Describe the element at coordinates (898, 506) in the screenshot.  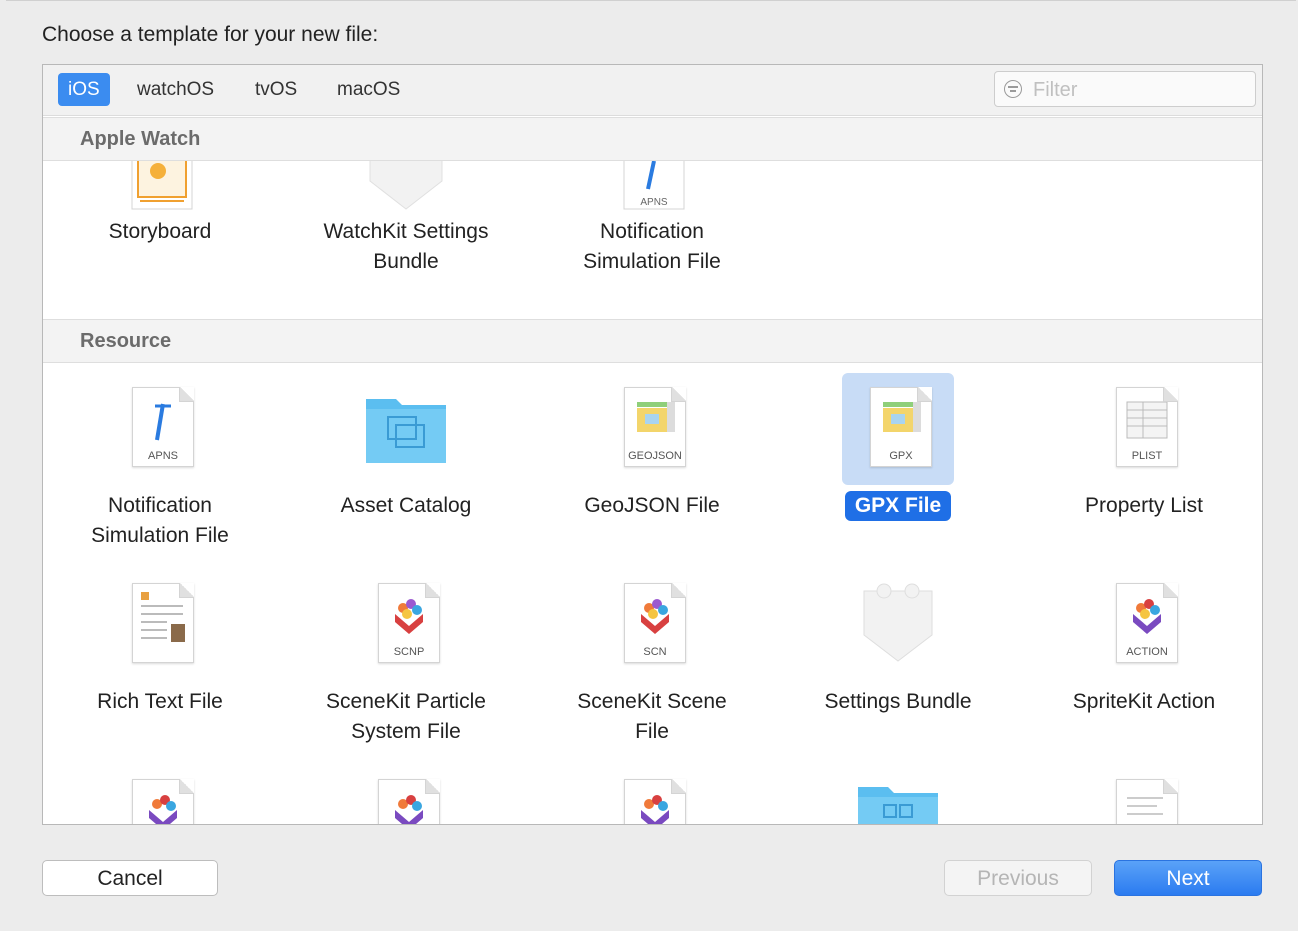
I see `template-label: GPX File` at that location.